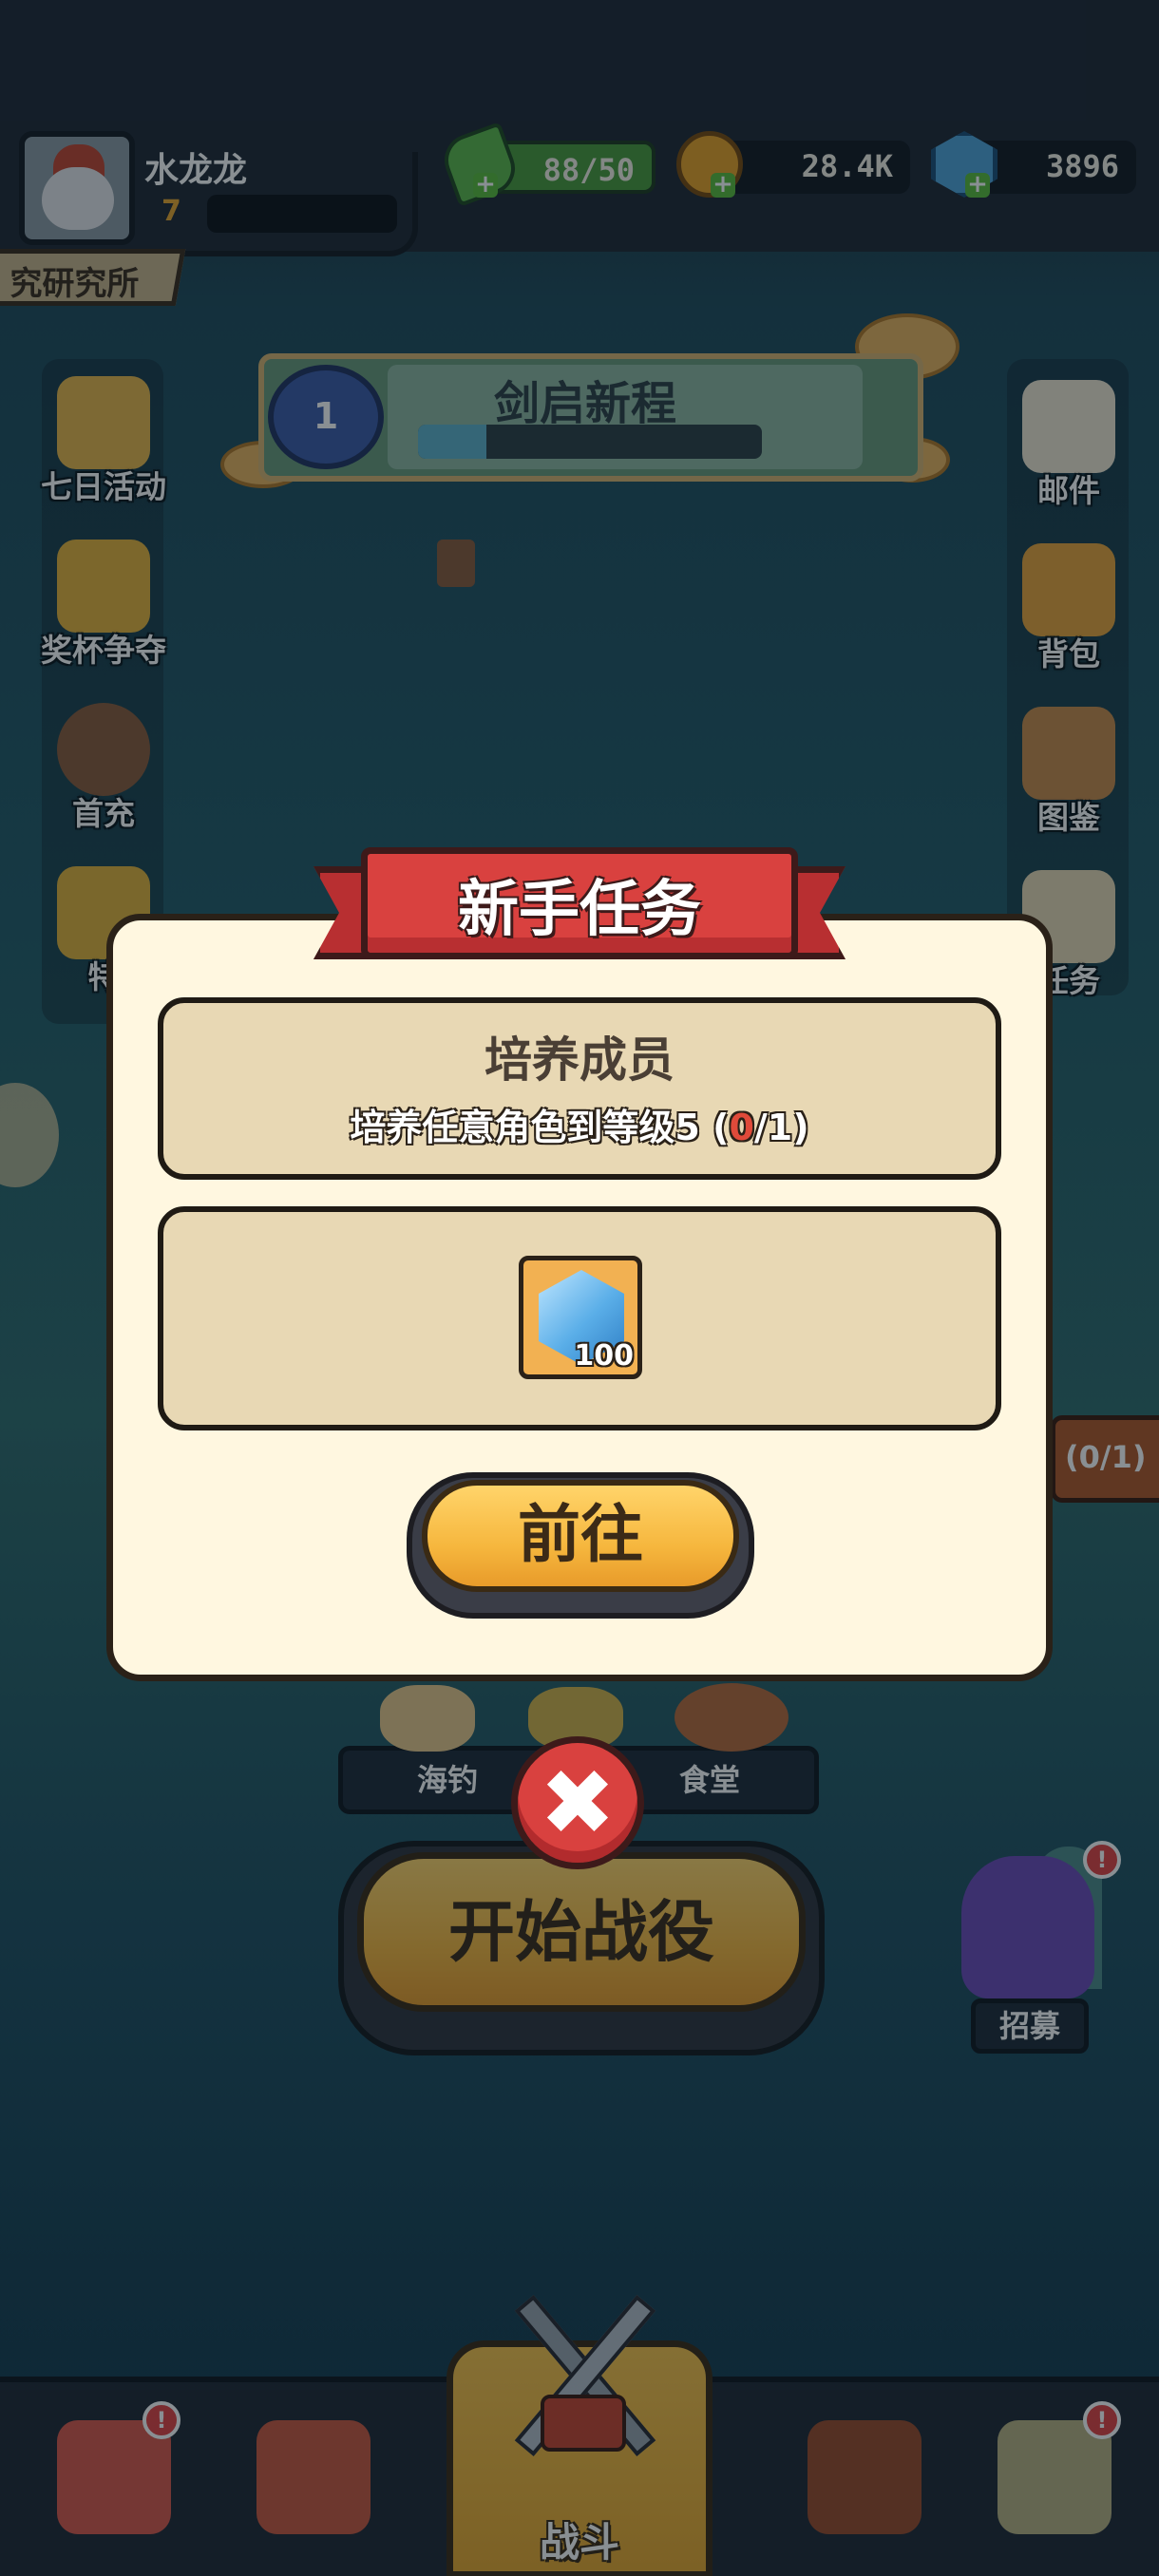 This screenshot has height=2576, width=1159. I want to click on task-description: 培养任意角色到等级5 (0/1), so click(579, 1124).